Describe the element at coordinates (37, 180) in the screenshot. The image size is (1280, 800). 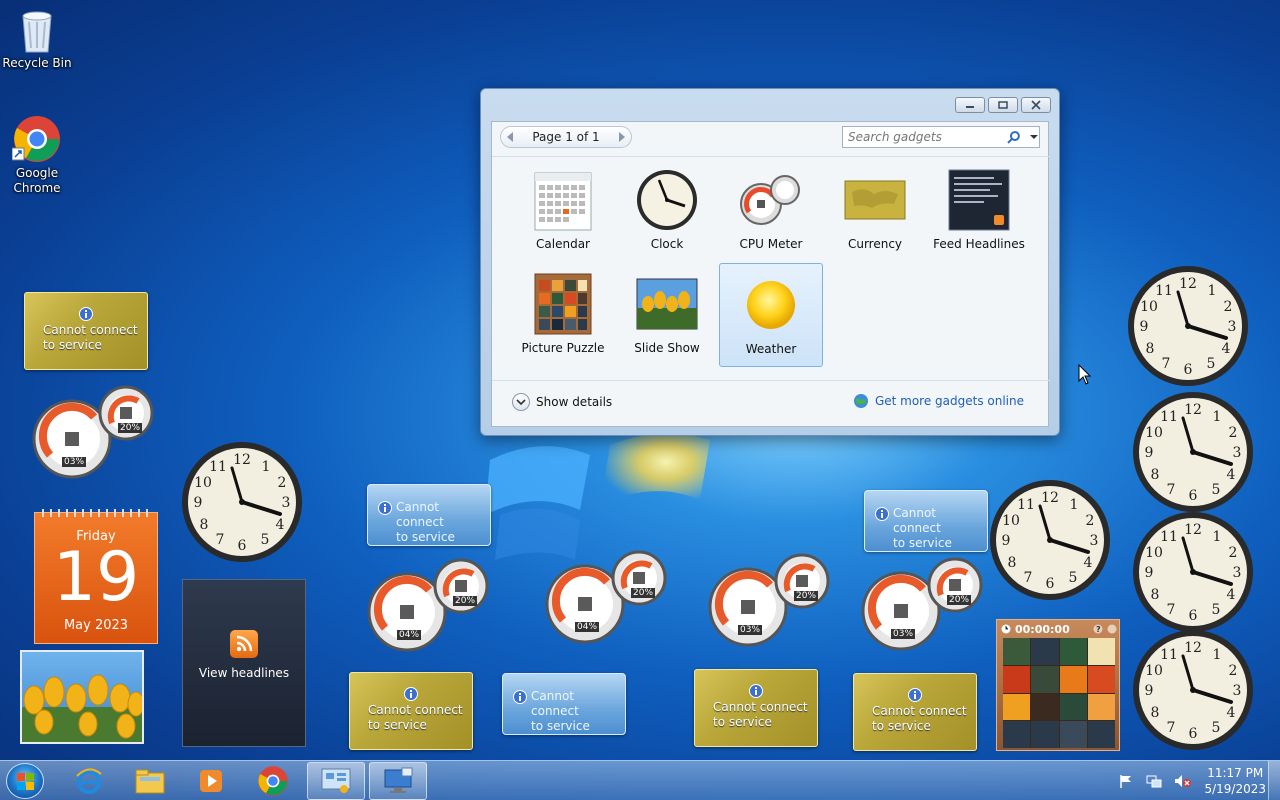
I see `chrome-label: Google Chrome` at that location.